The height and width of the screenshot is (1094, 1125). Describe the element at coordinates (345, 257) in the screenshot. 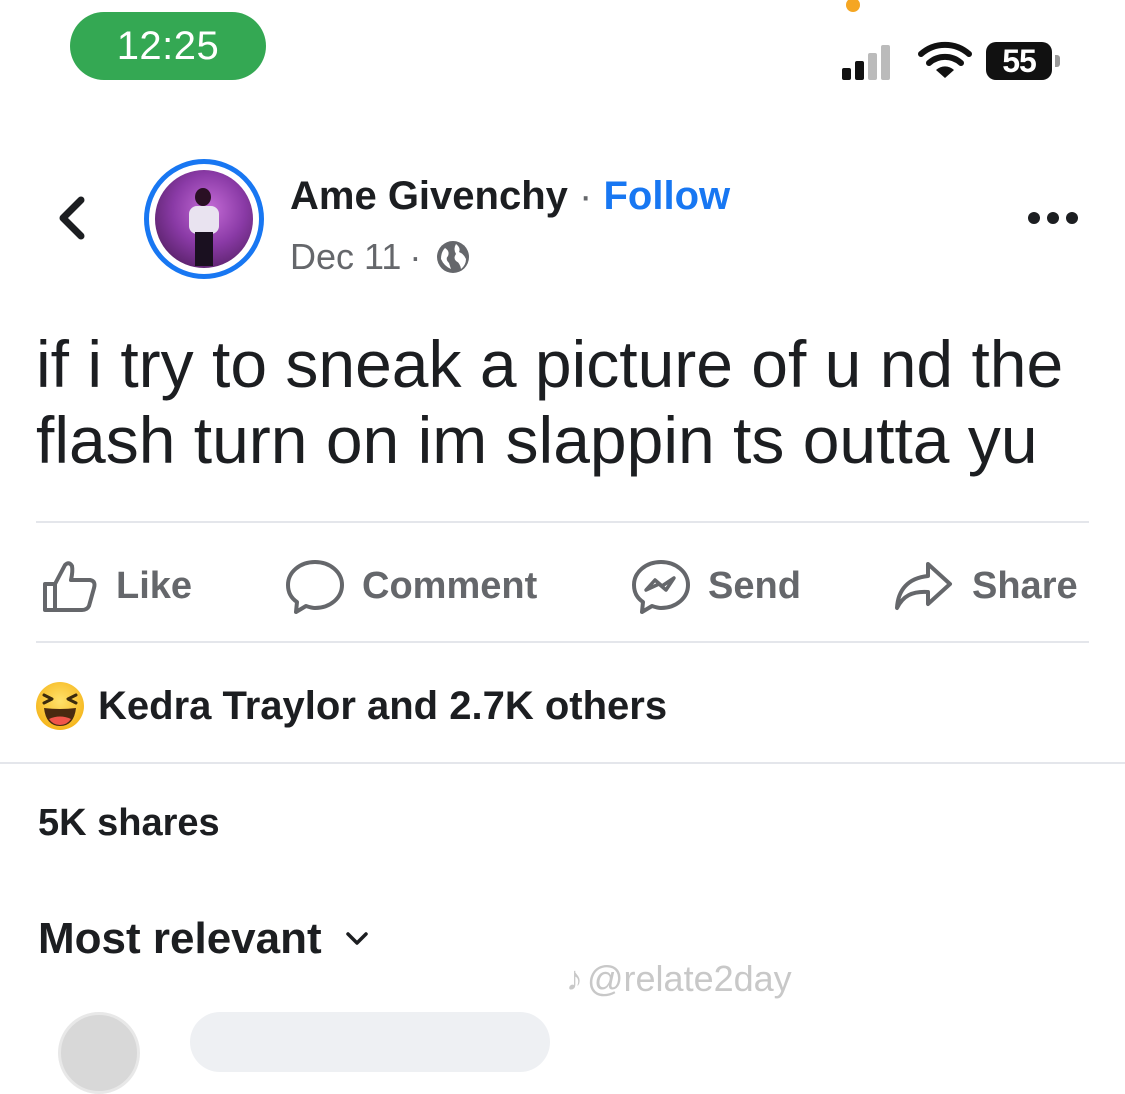

I see `post-date: Dec 11` at that location.